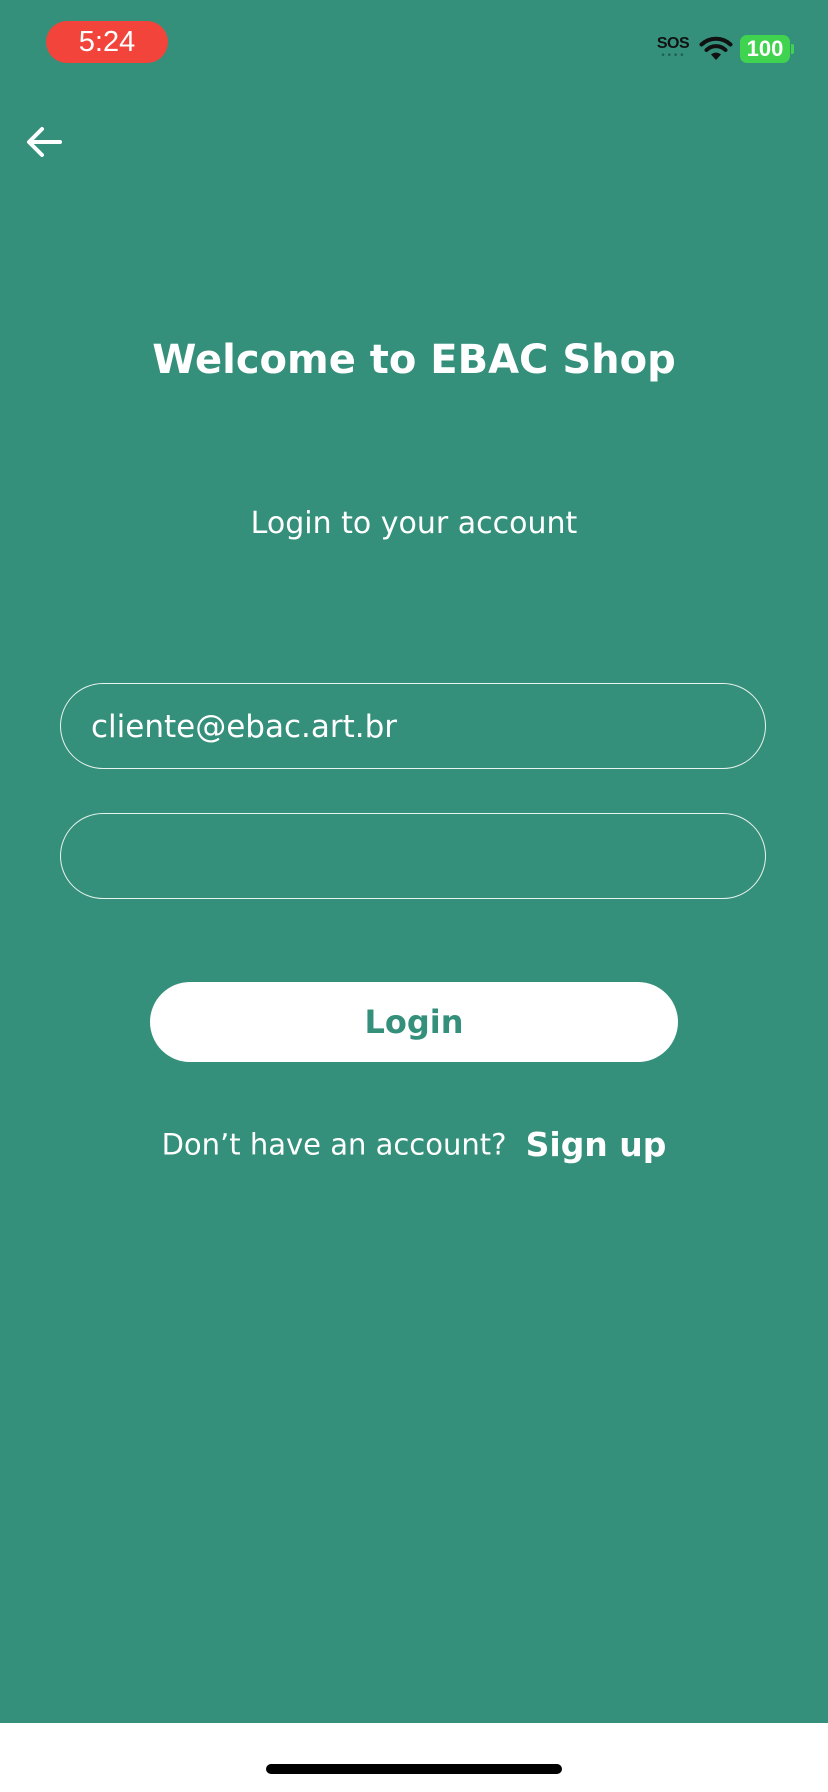  I want to click on login-button: Login, so click(414, 1022).